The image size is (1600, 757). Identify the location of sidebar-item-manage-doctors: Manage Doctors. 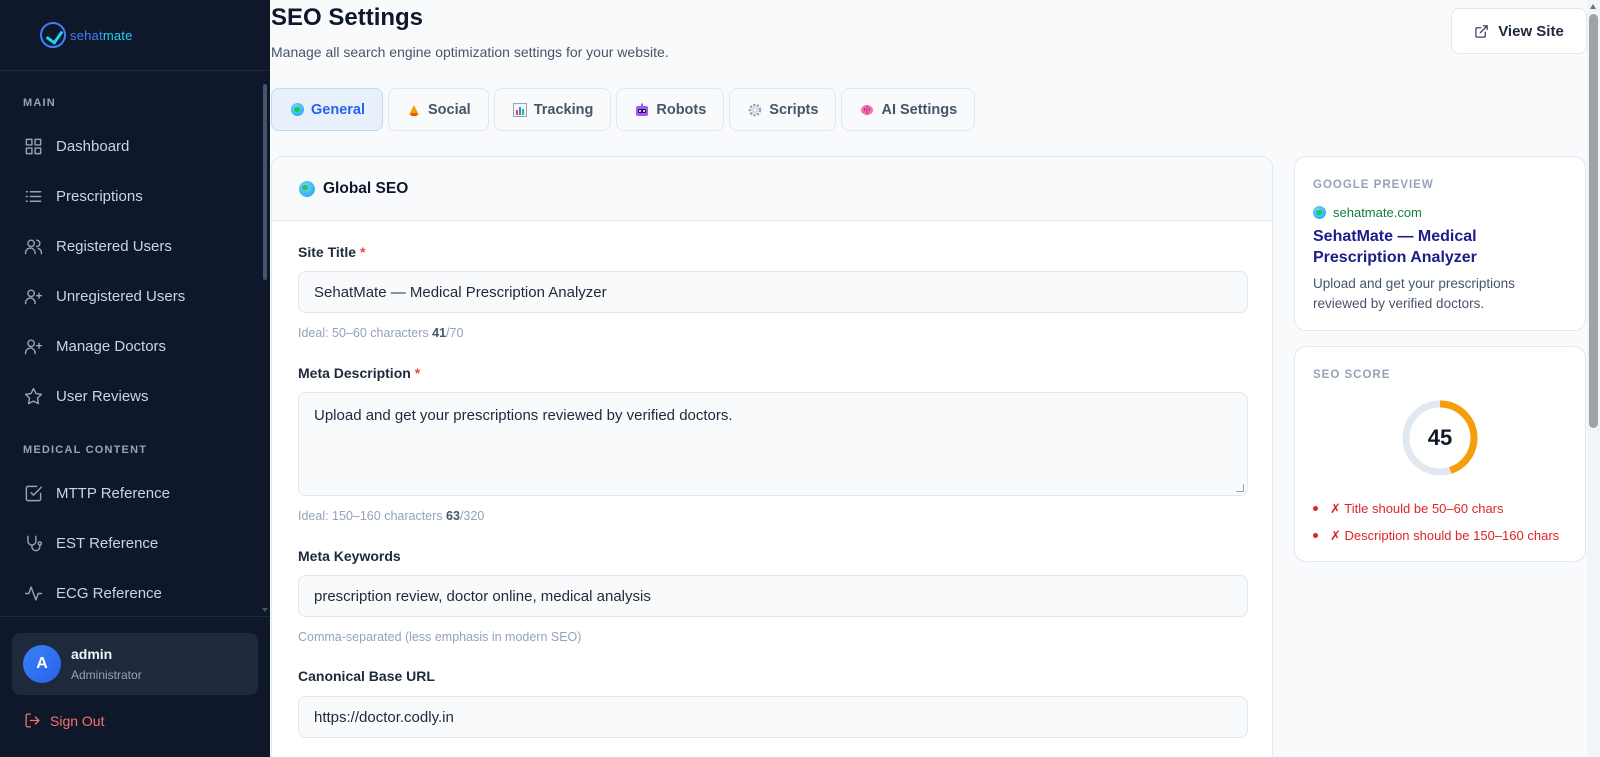
(131, 346).